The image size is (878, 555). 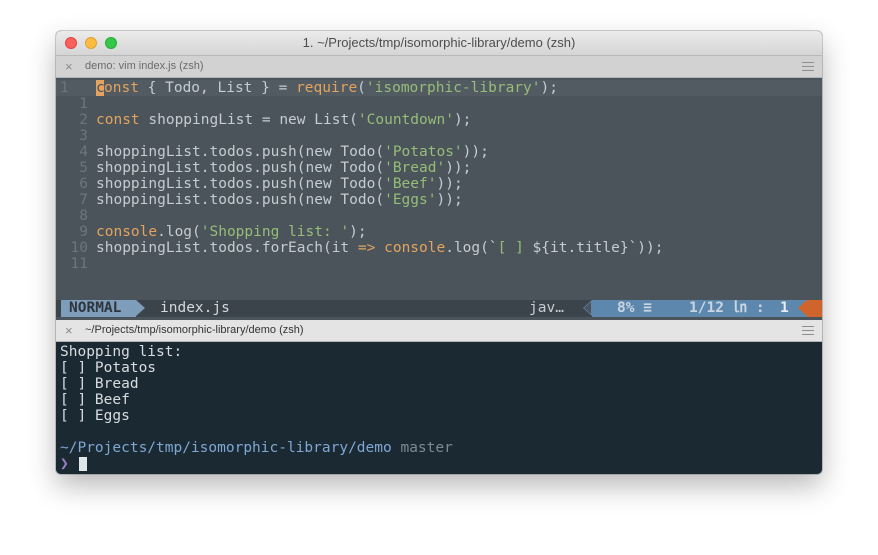 I want to click on line-number: 8, so click(x=83, y=216).